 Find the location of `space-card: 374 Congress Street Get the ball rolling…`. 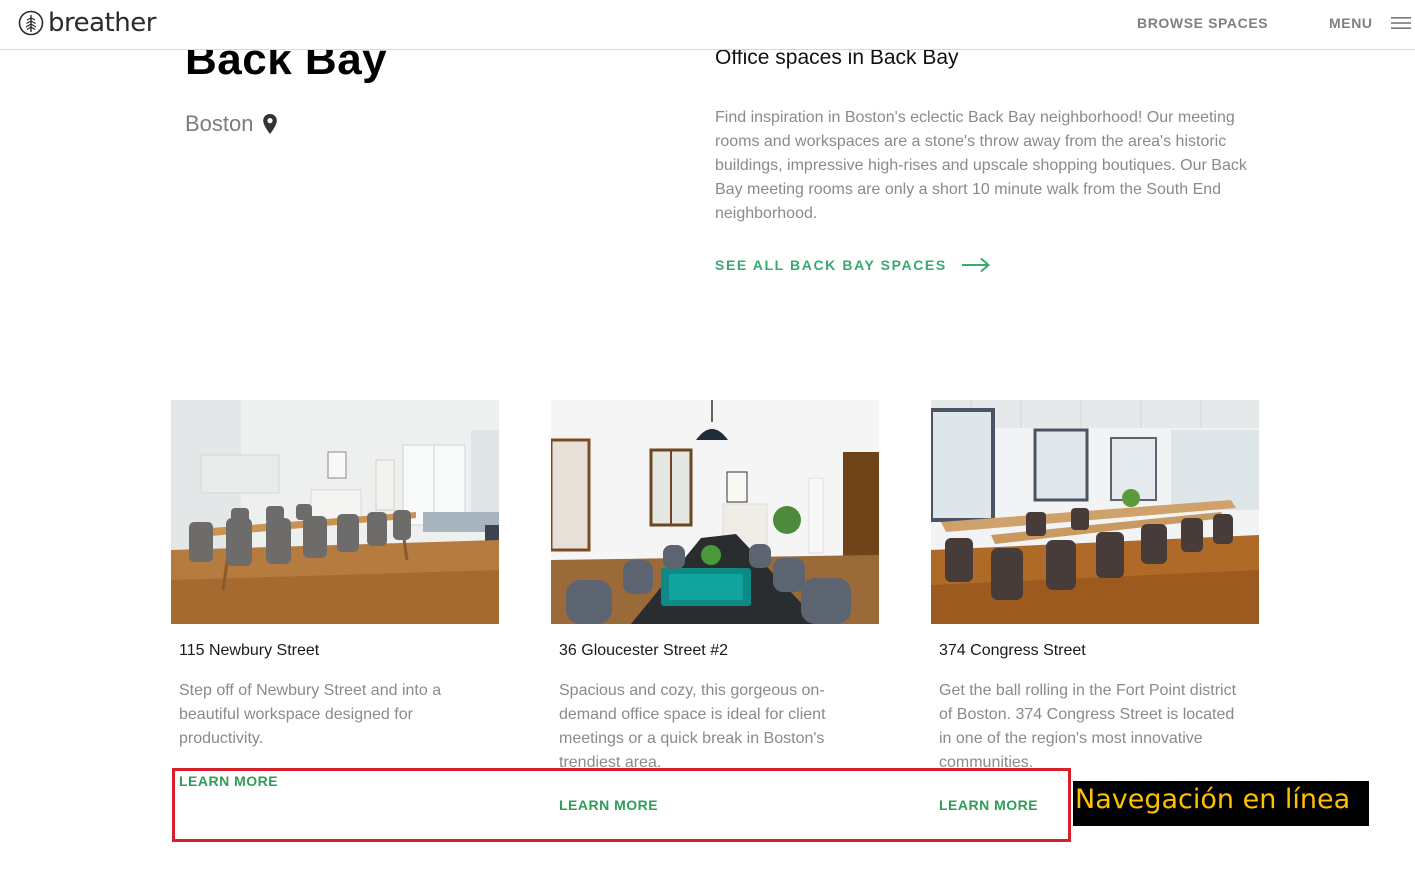

space-card: 374 Congress Street Get the ball rolling… is located at coordinates (1095, 606).